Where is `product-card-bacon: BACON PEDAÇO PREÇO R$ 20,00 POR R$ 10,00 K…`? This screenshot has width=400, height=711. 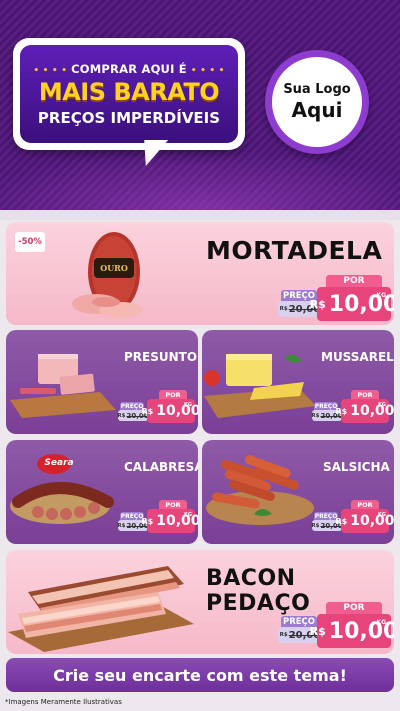 product-card-bacon: BACON PEDAÇO PREÇO R$ 20,00 POR R$ 10,00 K… is located at coordinates (200, 602).